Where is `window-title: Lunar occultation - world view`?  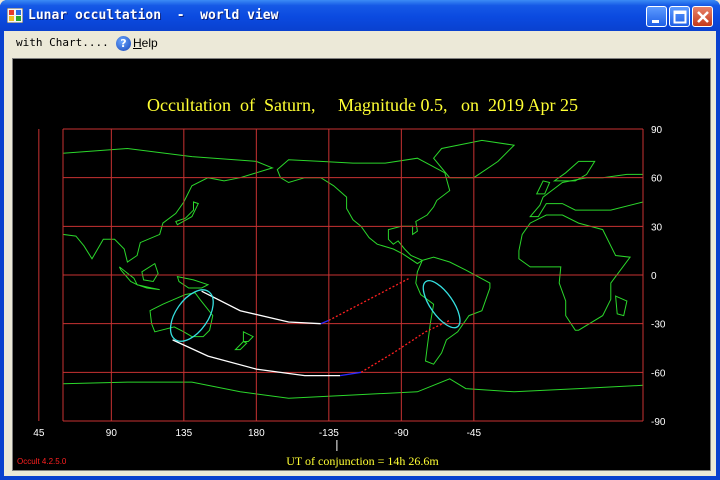
window-title: Lunar occultation - world view is located at coordinates (153, 15).